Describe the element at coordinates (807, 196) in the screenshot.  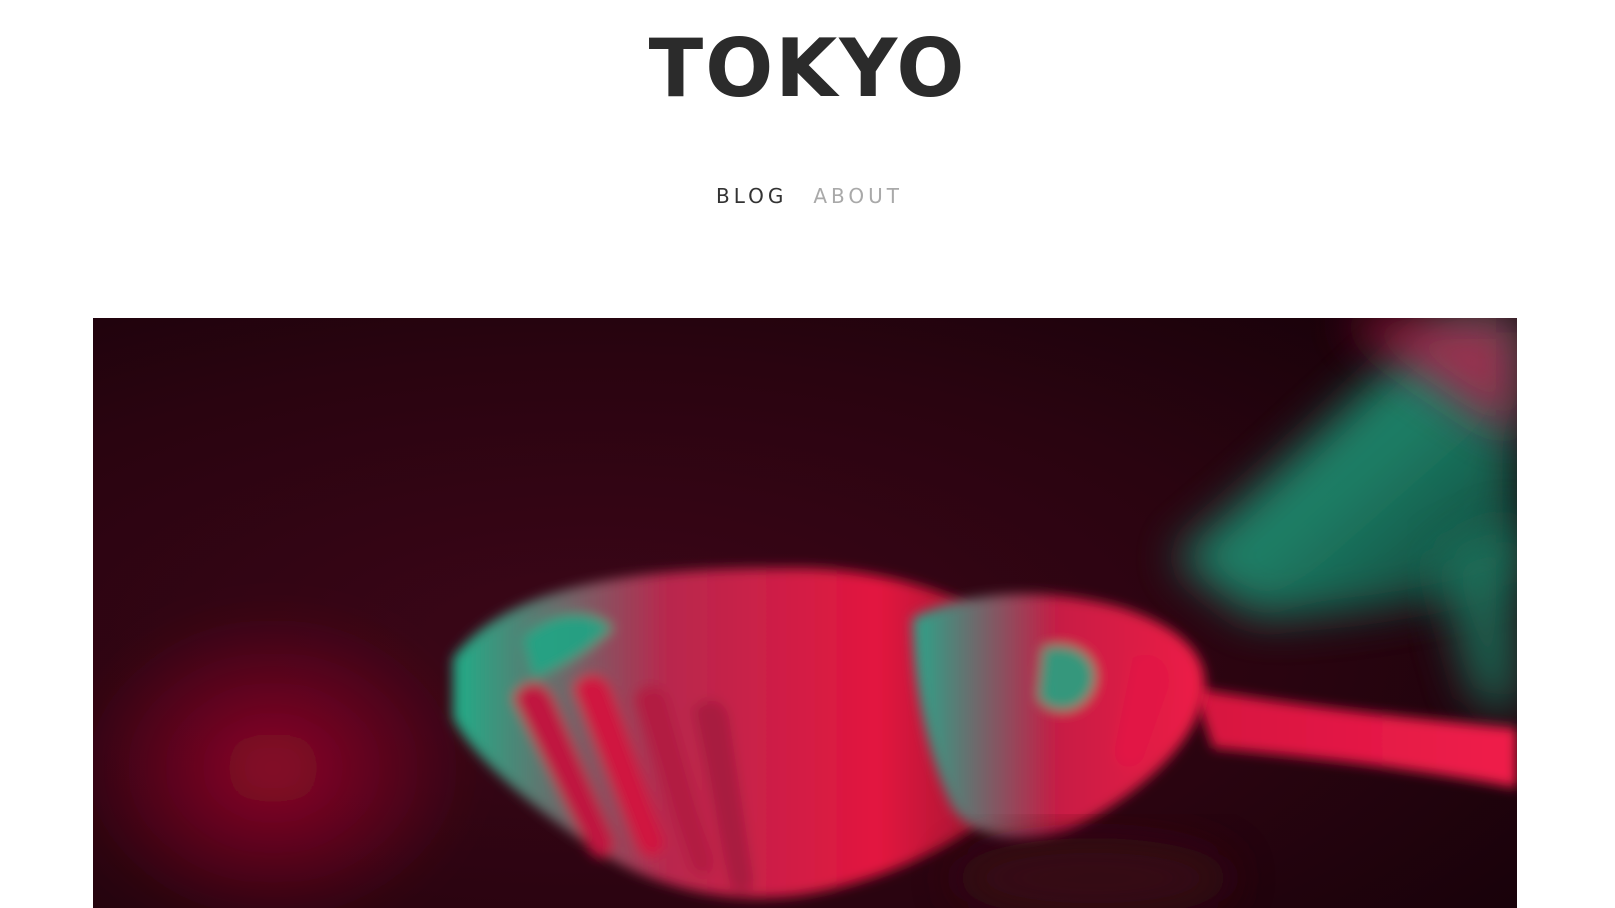
I see `main-nav: BLOG ABOUT` at that location.